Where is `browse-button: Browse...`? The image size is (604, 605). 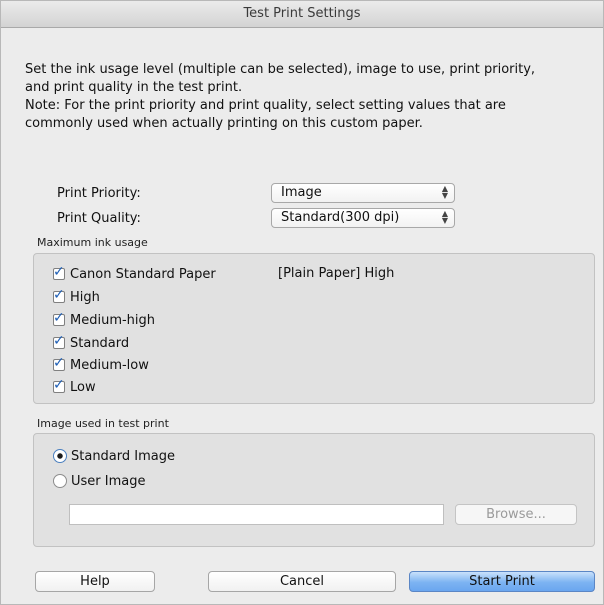 browse-button: Browse... is located at coordinates (516, 514).